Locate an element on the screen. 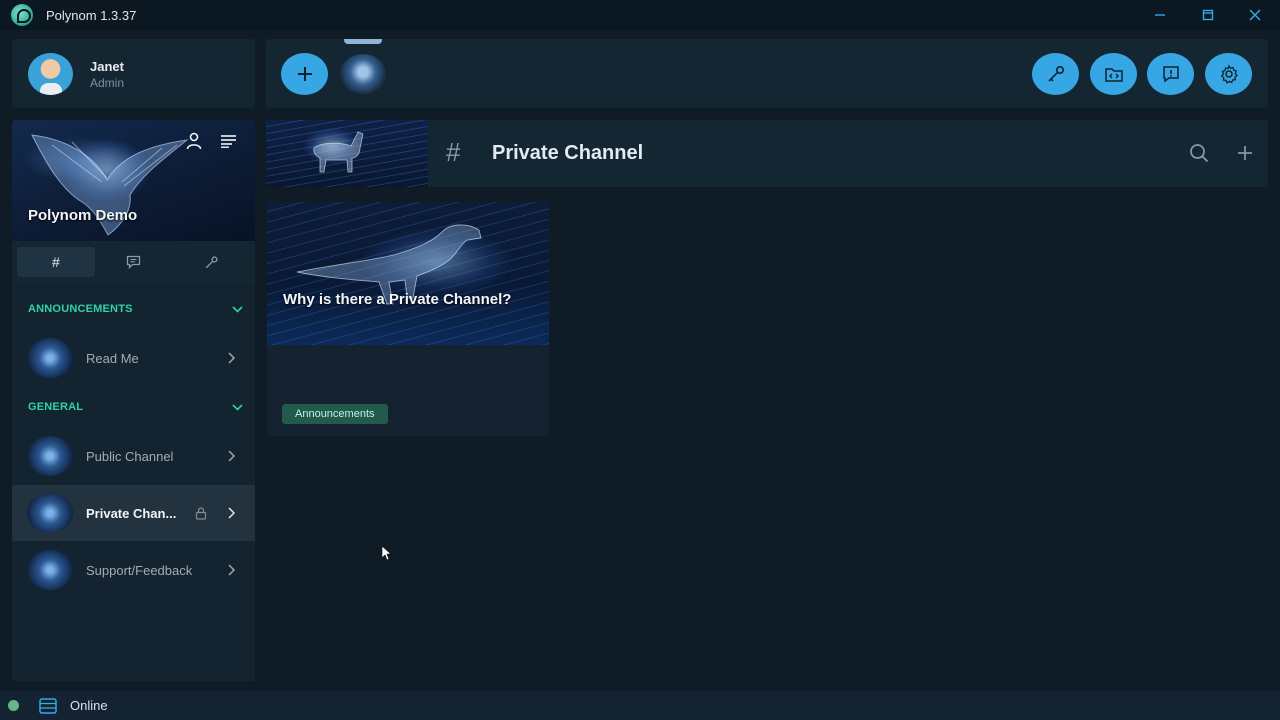  channel-item-support-feedback: Support/Feedback is located at coordinates (133, 570).